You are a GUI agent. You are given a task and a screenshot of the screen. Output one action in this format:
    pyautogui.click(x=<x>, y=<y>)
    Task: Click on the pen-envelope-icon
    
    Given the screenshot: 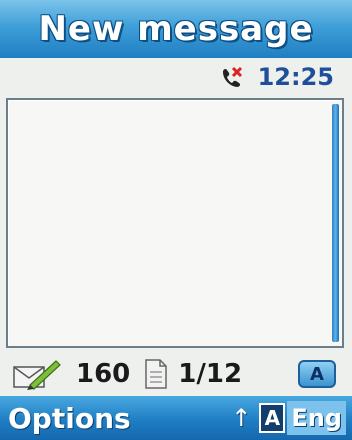 What is the action you would take?
    pyautogui.click(x=37, y=375)
    